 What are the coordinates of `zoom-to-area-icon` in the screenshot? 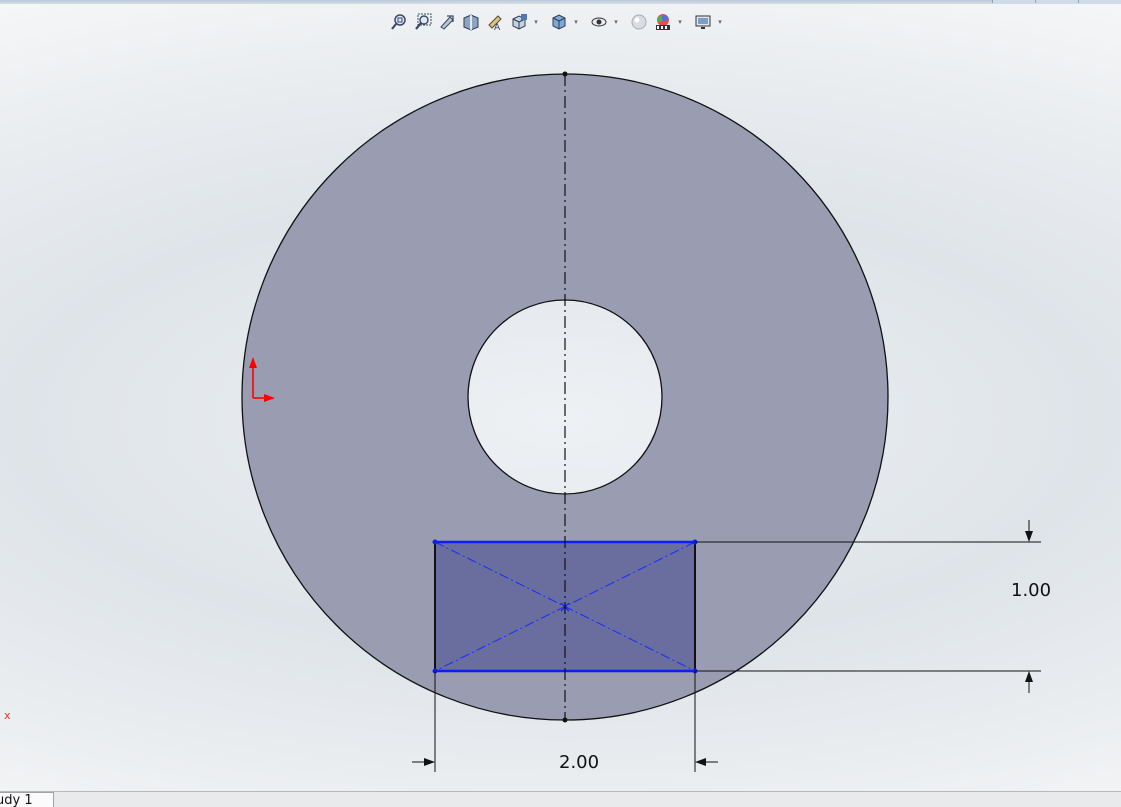 It's located at (423, 22).